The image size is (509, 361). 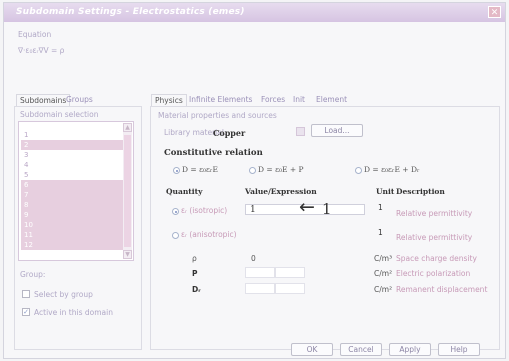 I want to click on desc-rho: Space charge density, so click(x=436, y=258).